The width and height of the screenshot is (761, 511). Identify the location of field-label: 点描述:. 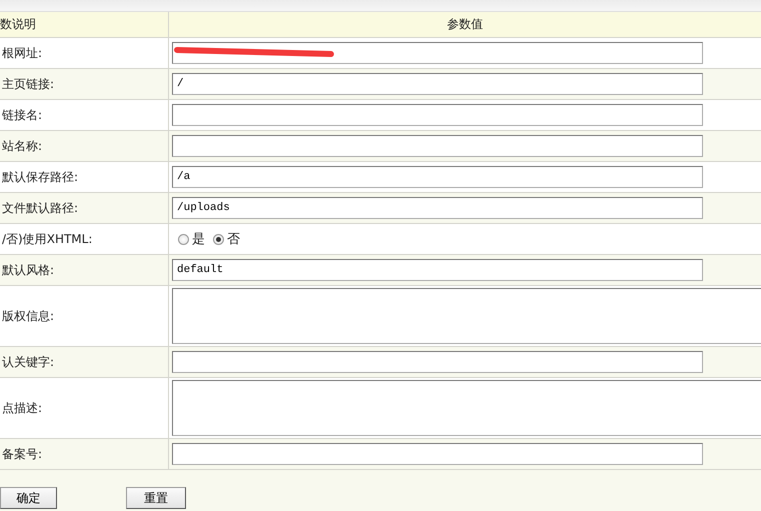
(22, 407).